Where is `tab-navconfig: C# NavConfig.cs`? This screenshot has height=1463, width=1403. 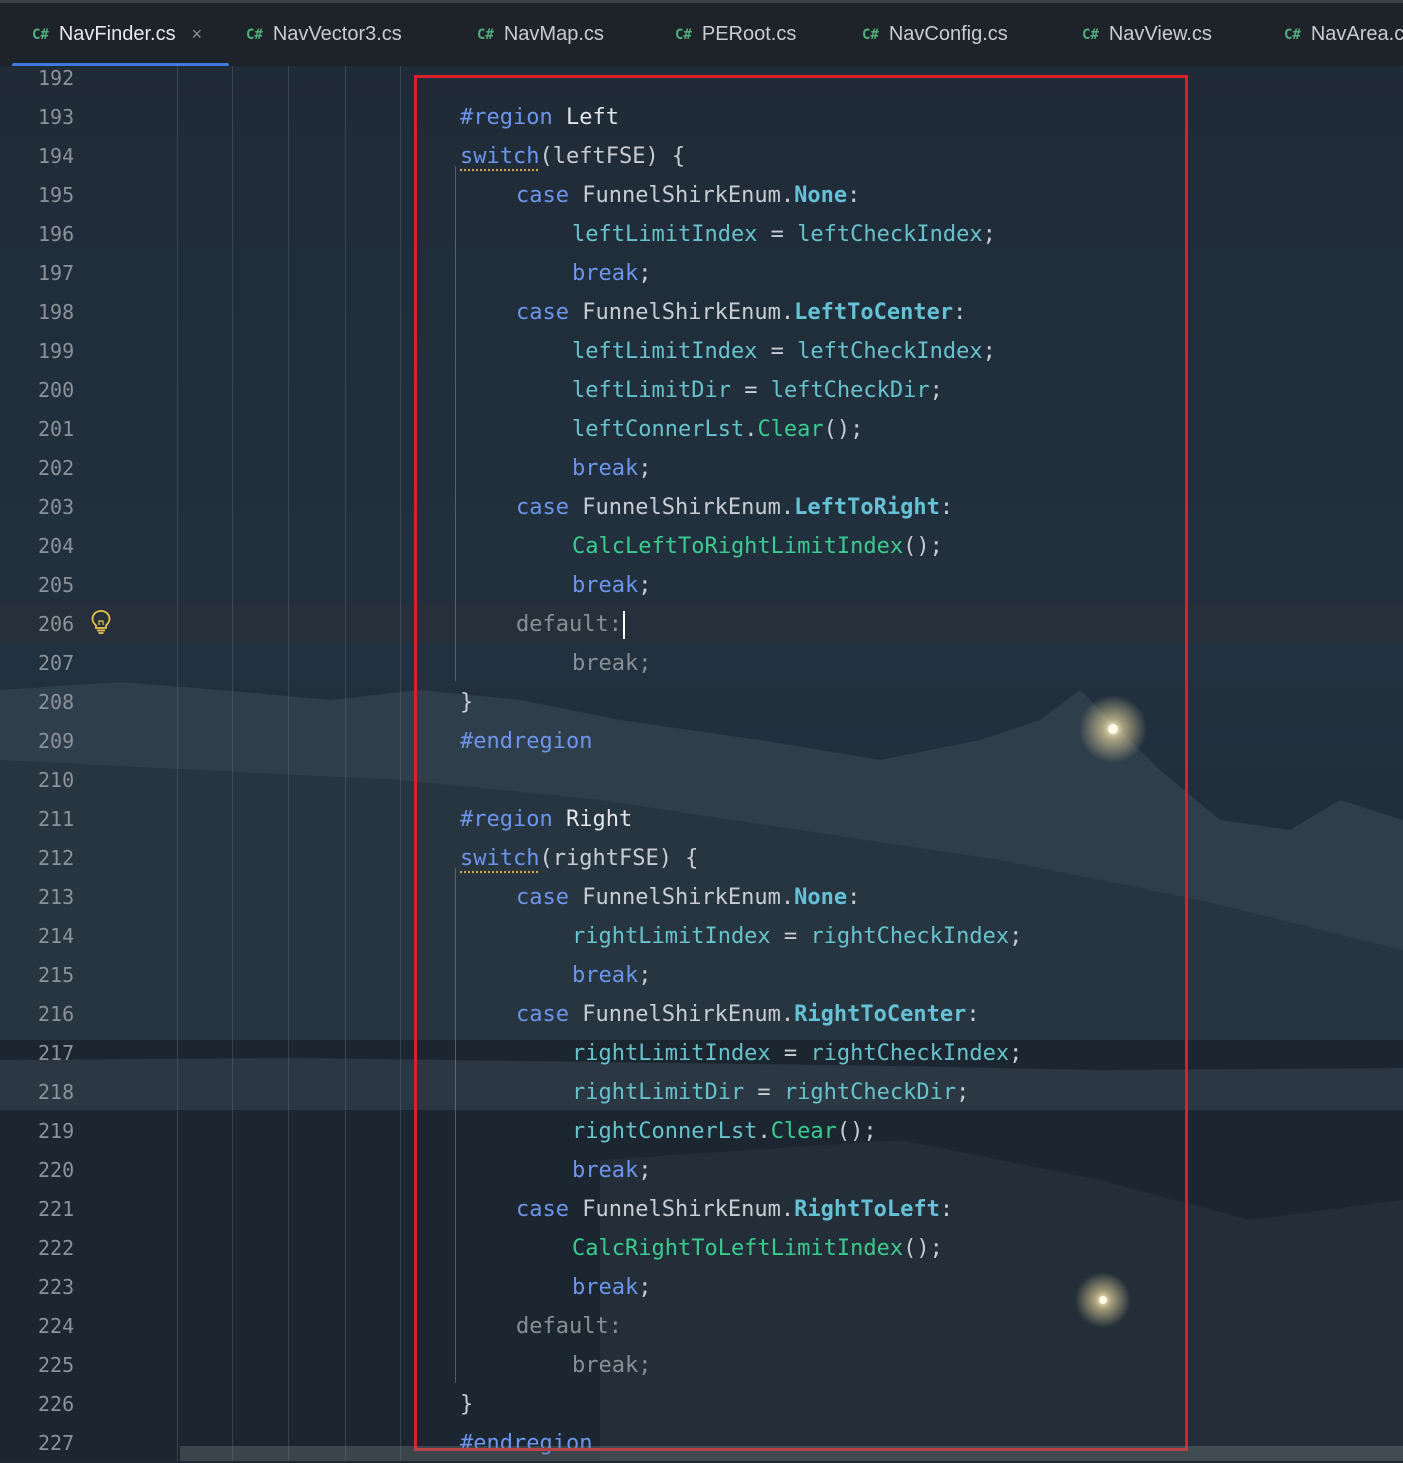 tab-navconfig: C# NavConfig.cs is located at coordinates (935, 34).